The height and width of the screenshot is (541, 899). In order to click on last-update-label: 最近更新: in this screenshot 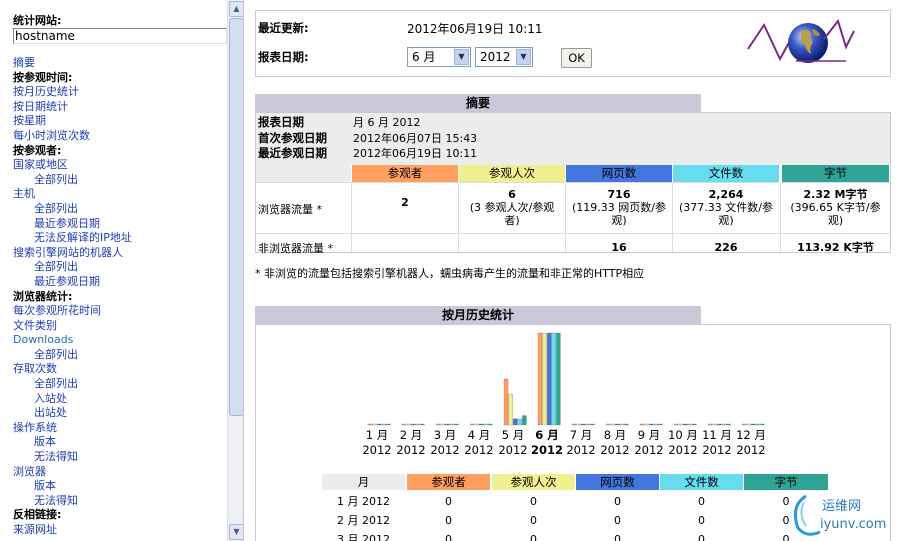, I will do `click(283, 28)`.